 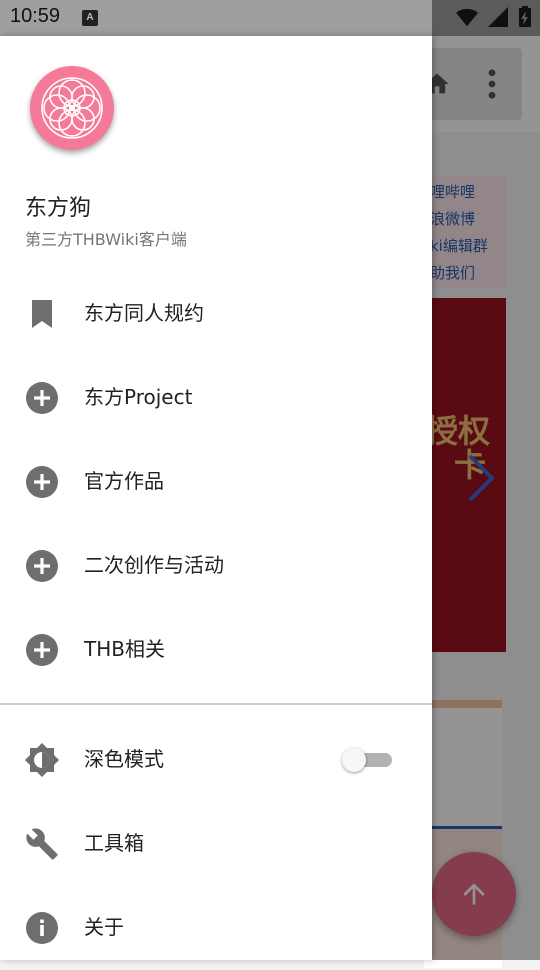 What do you see at coordinates (216, 398) in the screenshot?
I see `nav-item-touhou-project: 东方Project` at bounding box center [216, 398].